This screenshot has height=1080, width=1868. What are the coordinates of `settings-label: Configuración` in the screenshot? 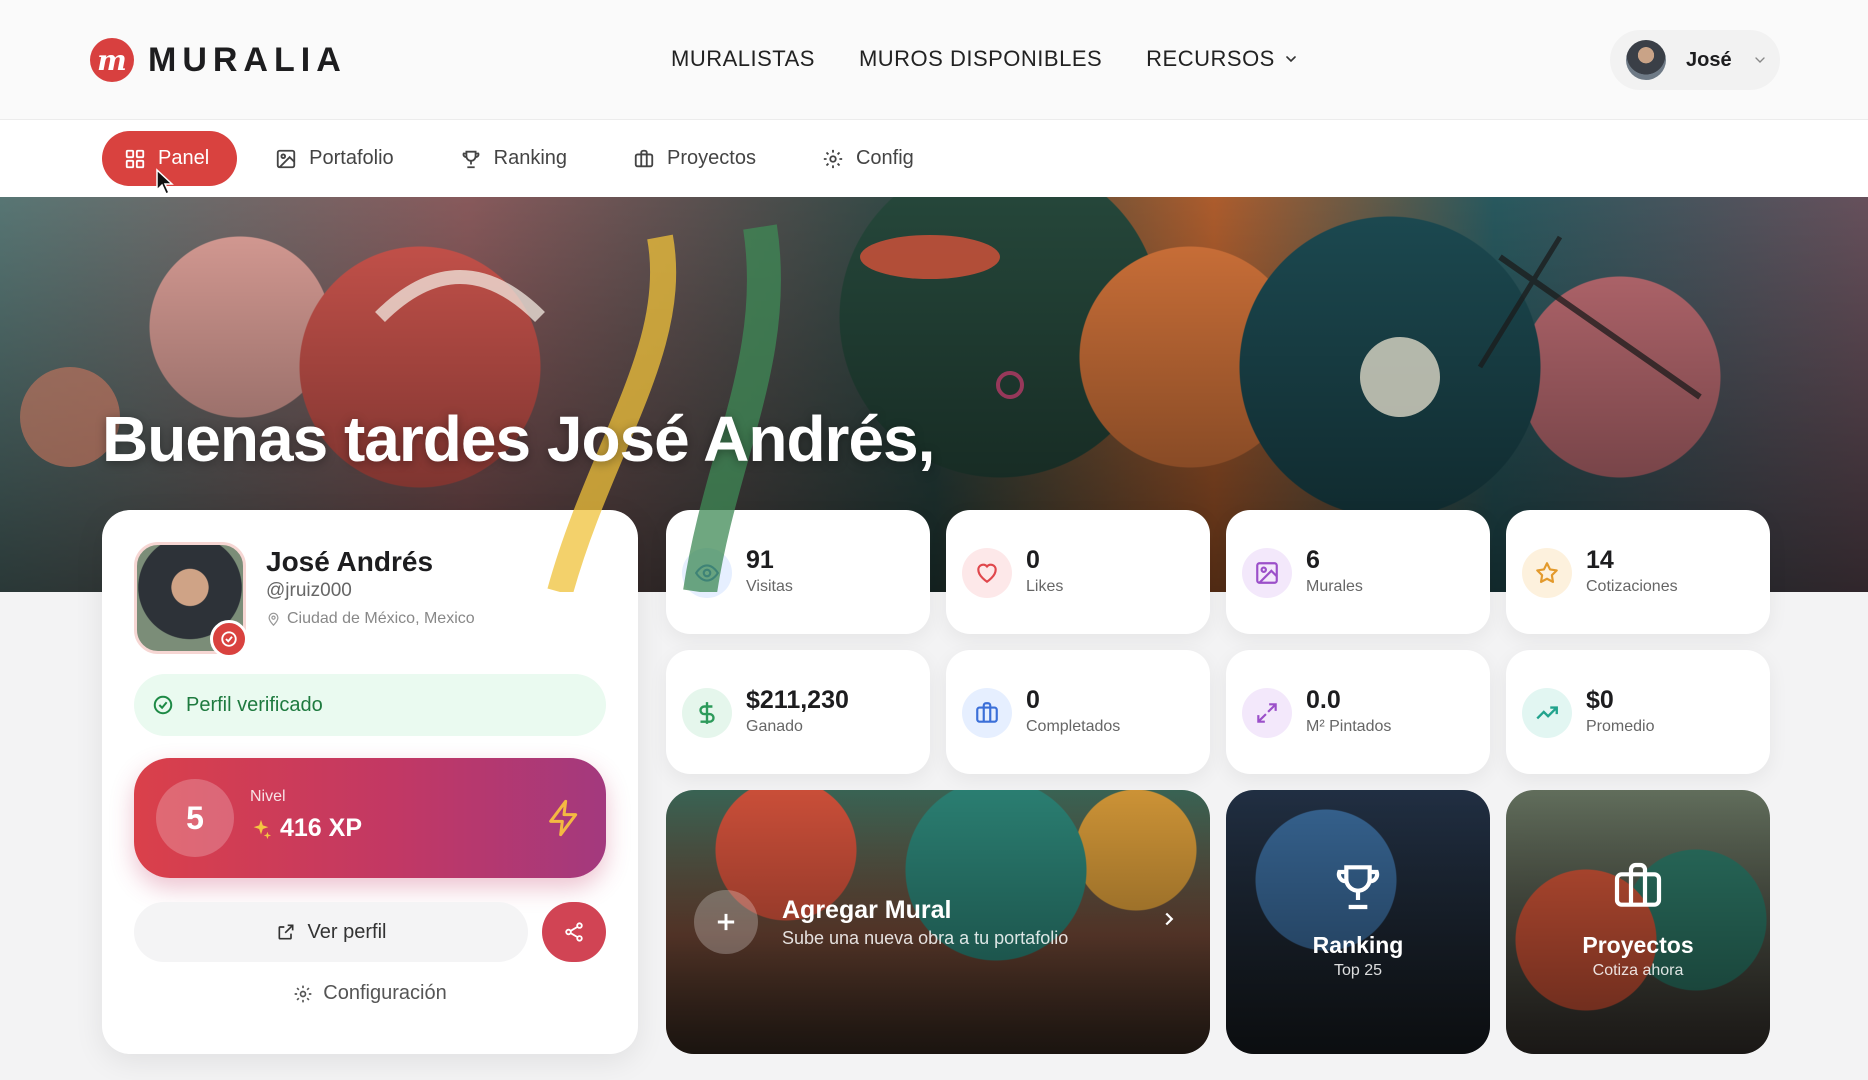 It's located at (385, 993).